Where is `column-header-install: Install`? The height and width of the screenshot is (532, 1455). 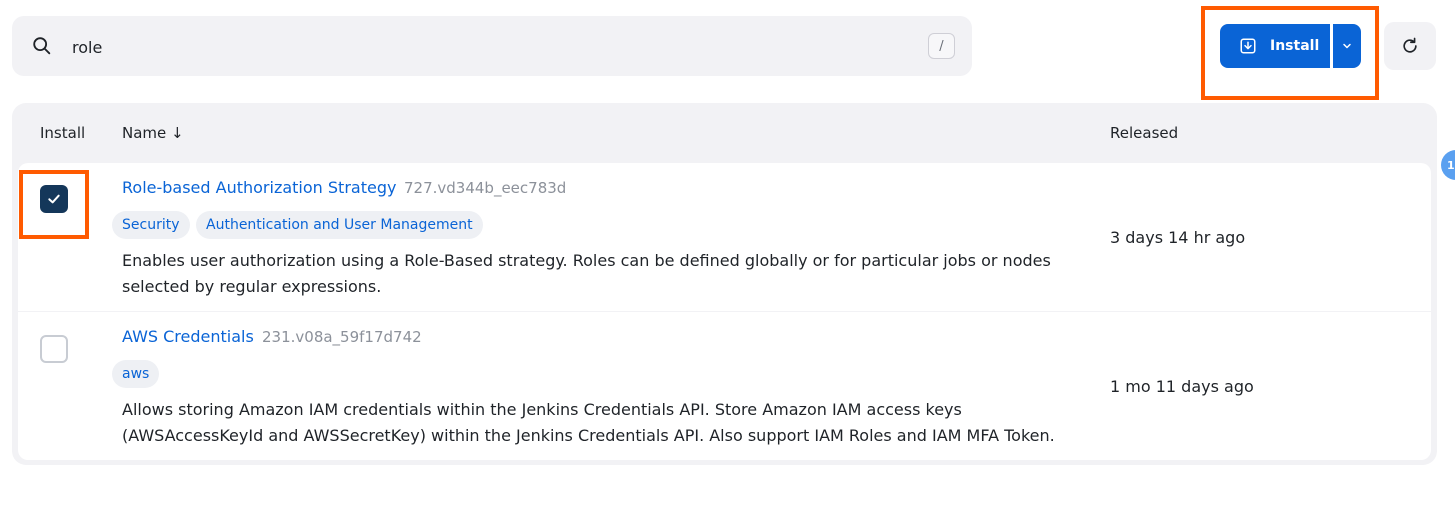 column-header-install: Install is located at coordinates (63, 133).